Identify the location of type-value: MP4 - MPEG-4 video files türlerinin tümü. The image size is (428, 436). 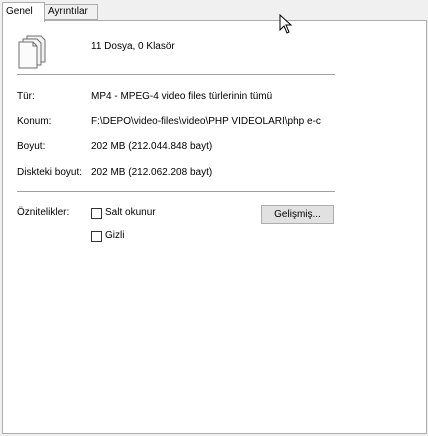
(182, 96).